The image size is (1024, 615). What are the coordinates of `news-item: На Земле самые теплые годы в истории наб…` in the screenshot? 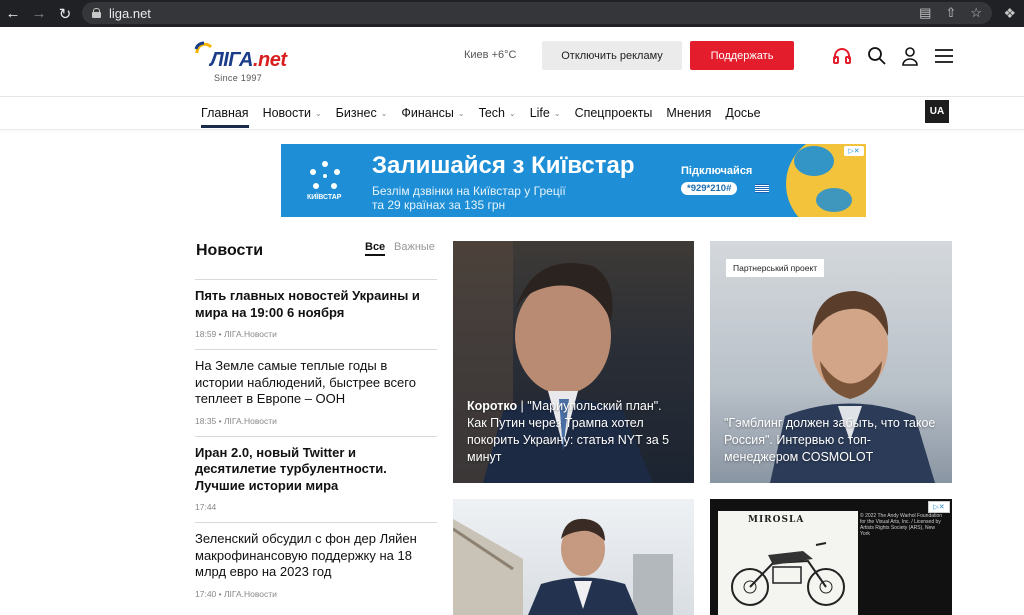 It's located at (316, 387).